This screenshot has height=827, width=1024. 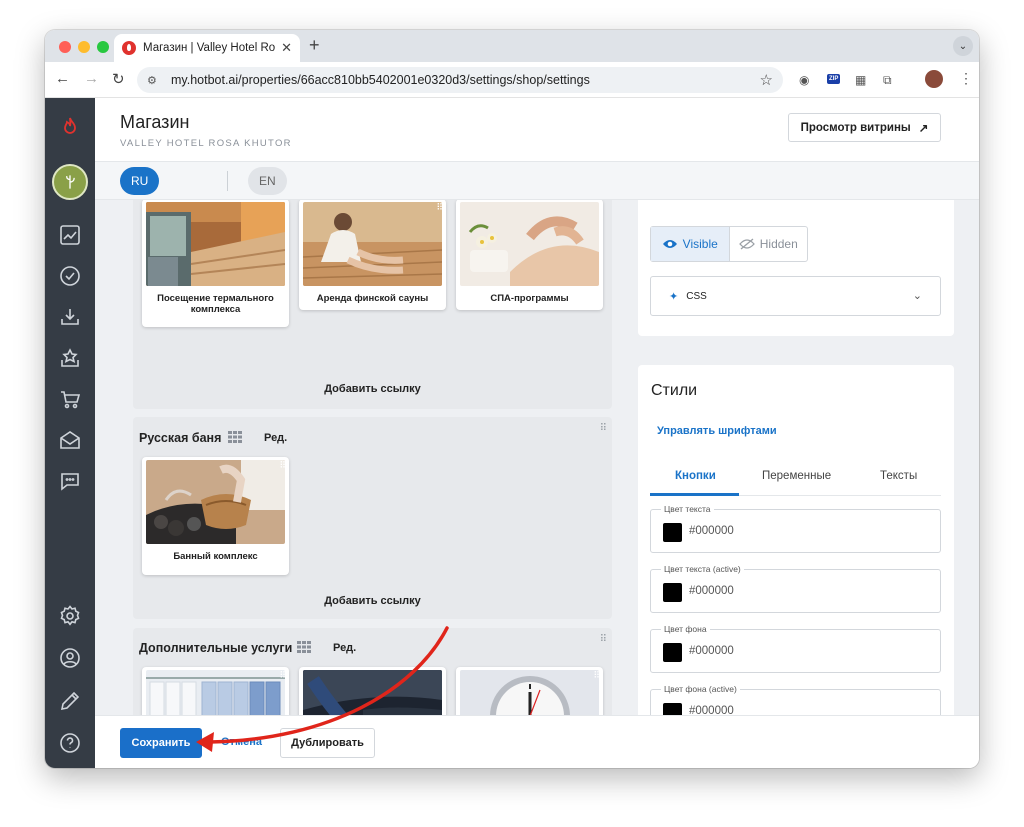 I want to click on property-name: VALLEY HOTEL ROSA KHUTOR, so click(x=206, y=143).